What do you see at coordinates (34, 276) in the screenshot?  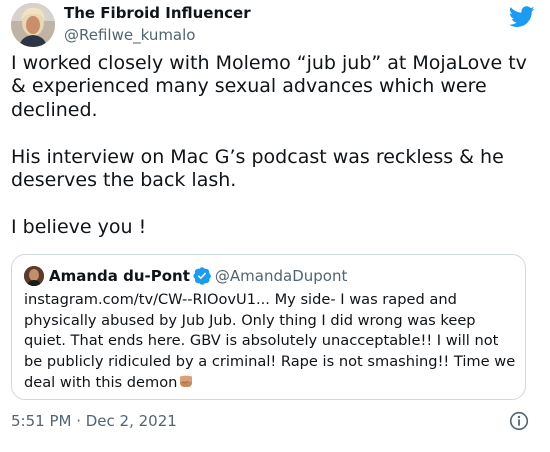 I see `quoted-author-avatar` at bounding box center [34, 276].